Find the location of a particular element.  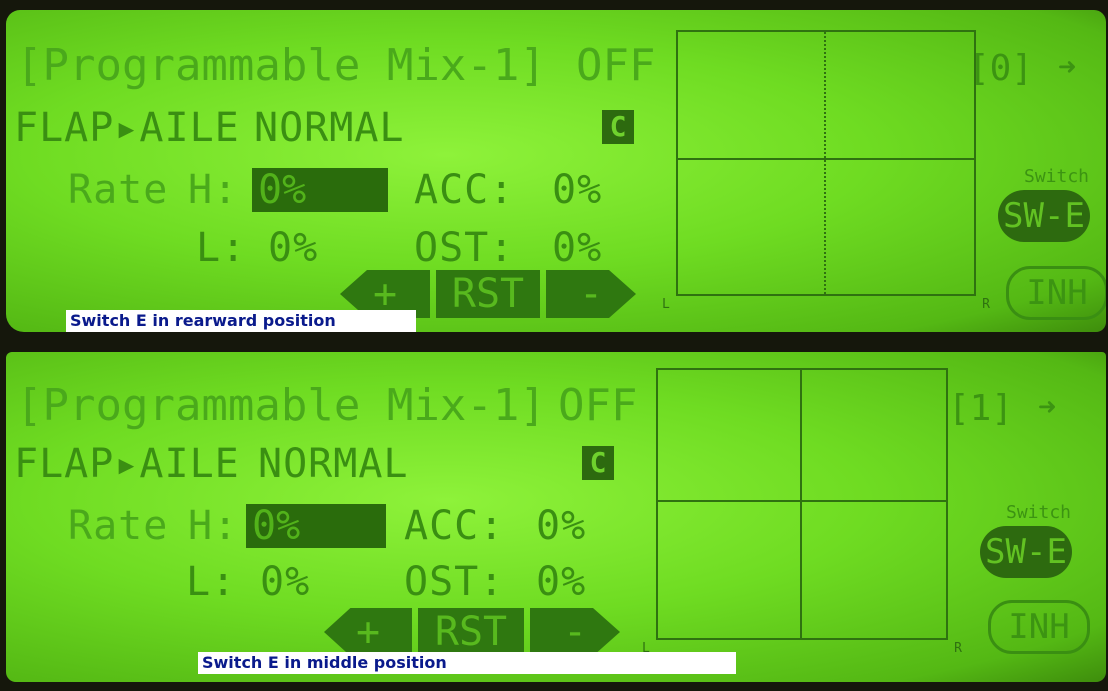

caption-bottom: Switch E in middle position is located at coordinates (467, 663).